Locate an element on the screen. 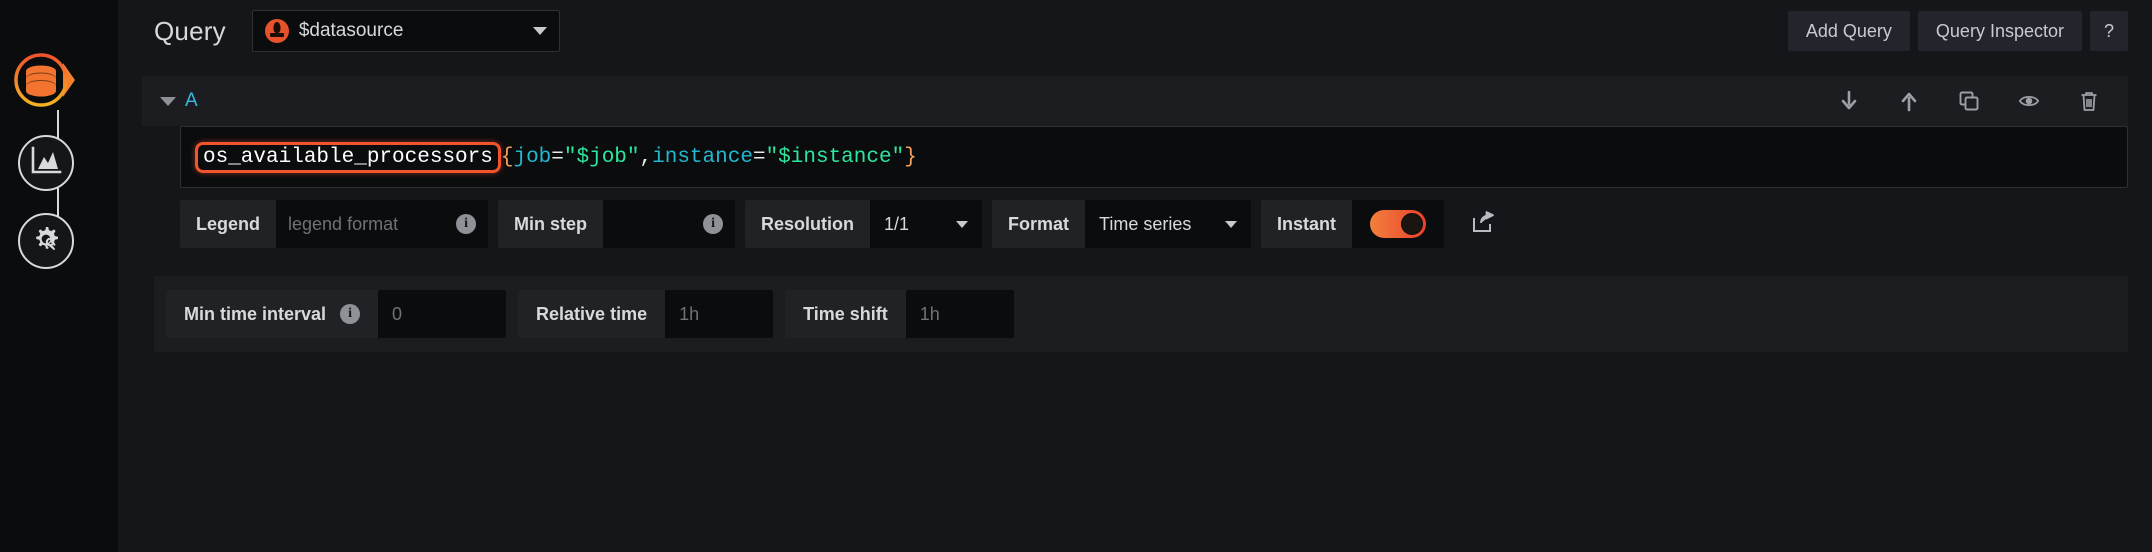 This screenshot has width=2152, height=552. page-title: Query is located at coordinates (190, 30).